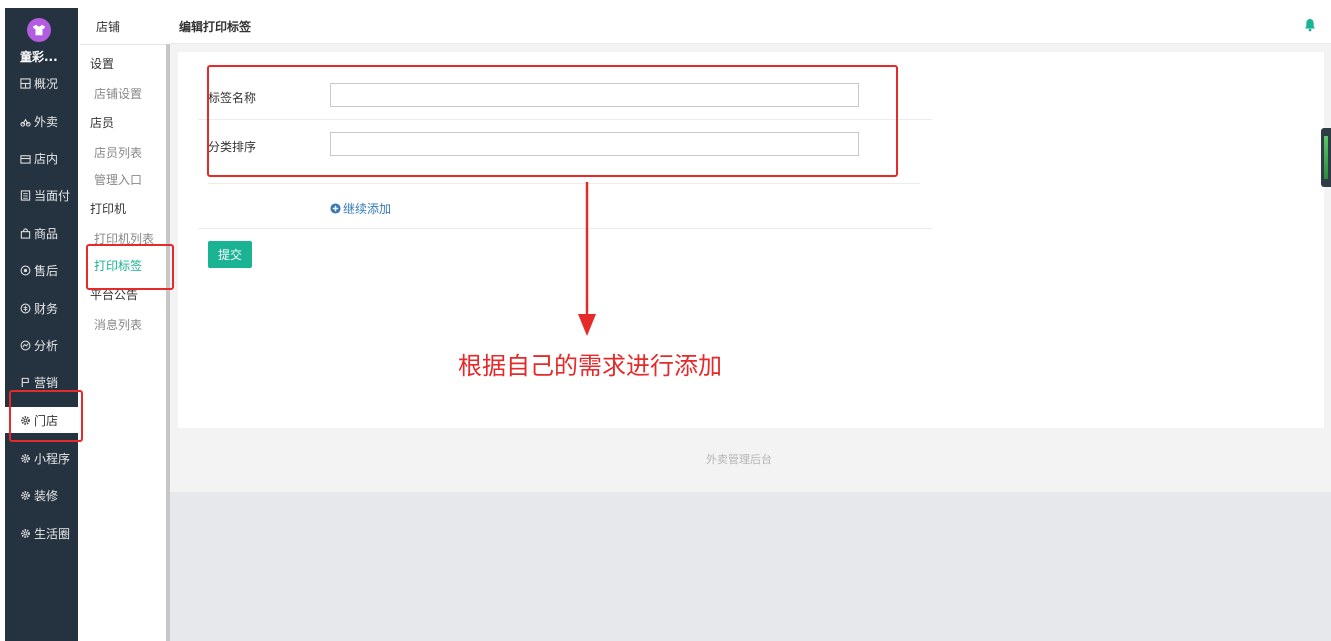  What do you see at coordinates (335, 208) in the screenshot?
I see `plus-circle-icon` at bounding box center [335, 208].